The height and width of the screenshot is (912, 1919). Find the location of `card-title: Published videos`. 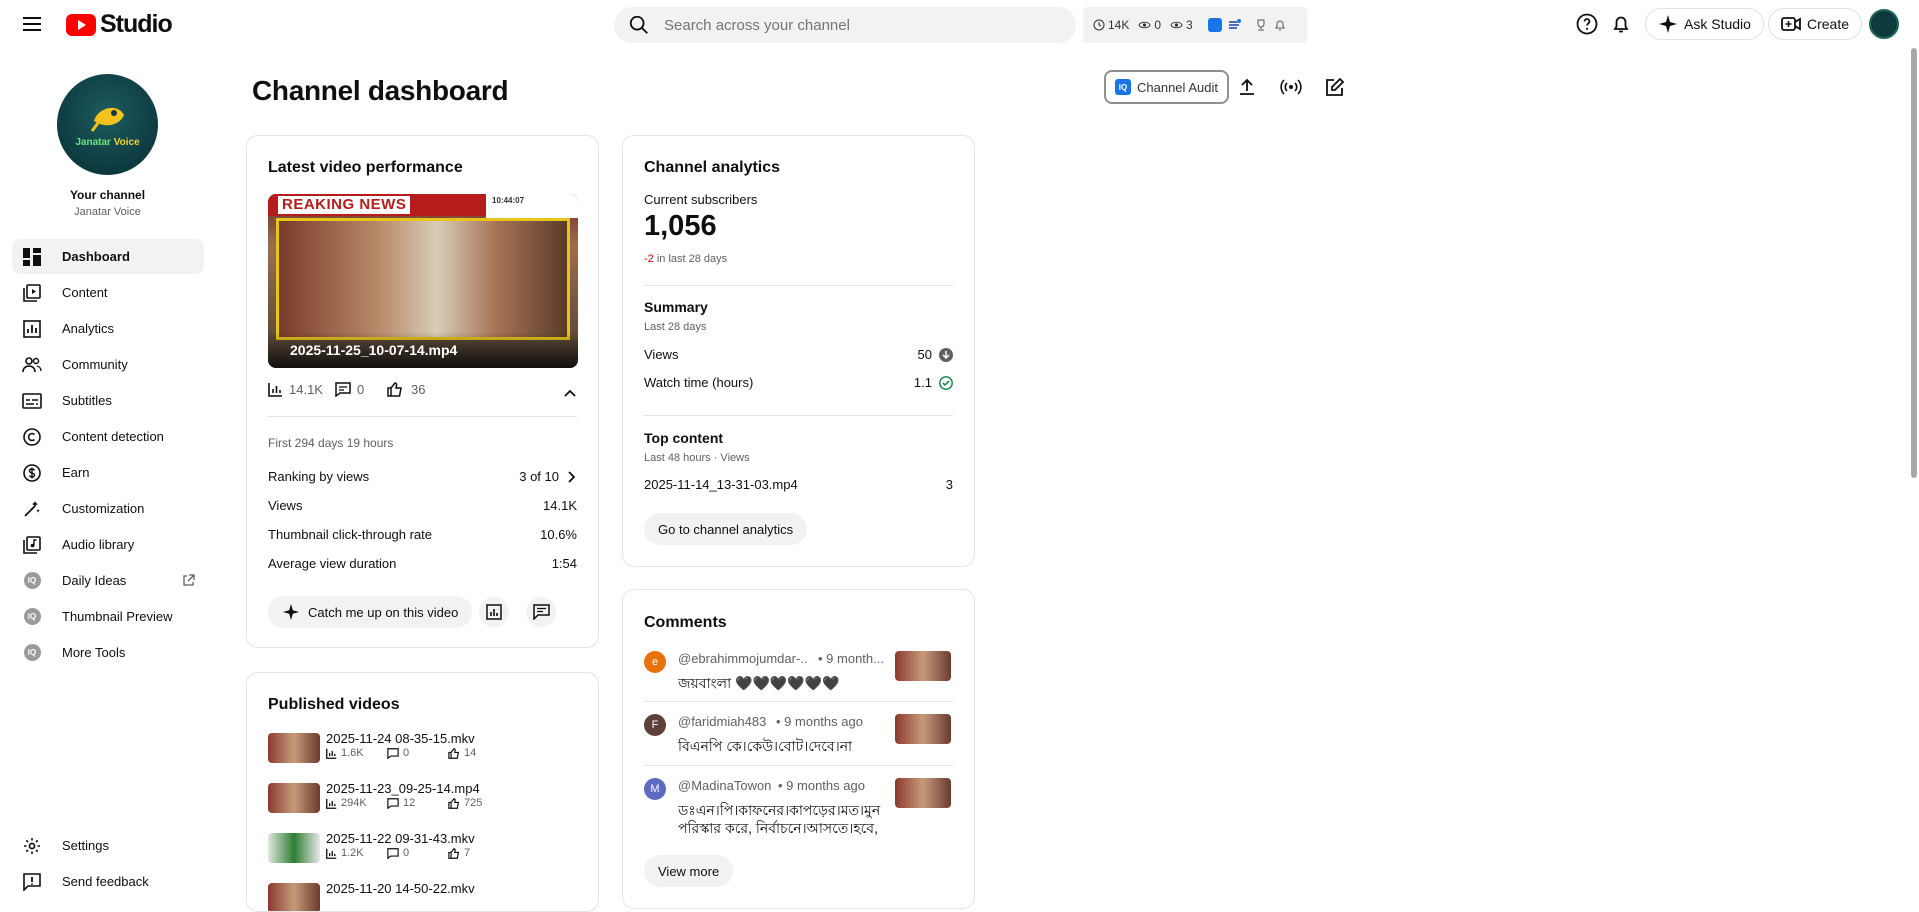

card-title: Published videos is located at coordinates (334, 704).